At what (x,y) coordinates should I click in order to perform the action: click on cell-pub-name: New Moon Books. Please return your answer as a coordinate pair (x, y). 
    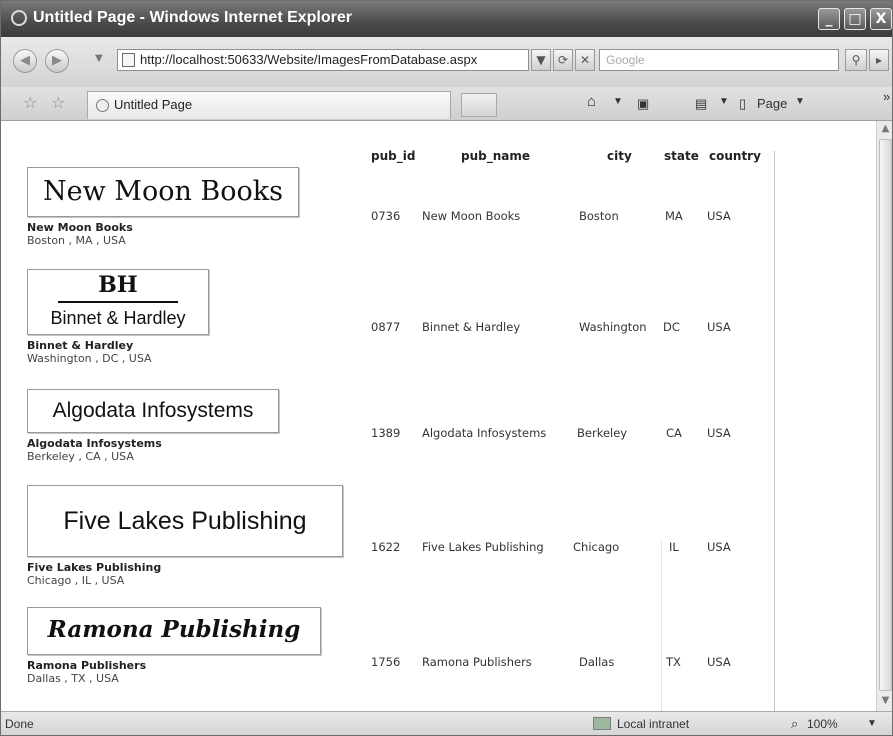
    Looking at the image, I should click on (471, 216).